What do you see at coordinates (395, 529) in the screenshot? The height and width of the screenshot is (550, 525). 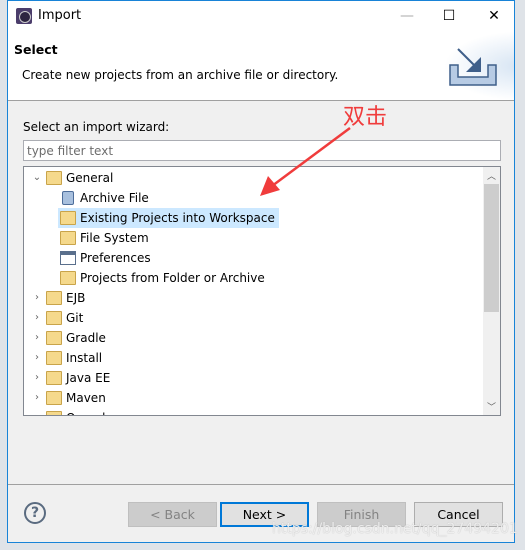 I see `watermark: https://blog.csdn.net/qq_27494201` at bounding box center [395, 529].